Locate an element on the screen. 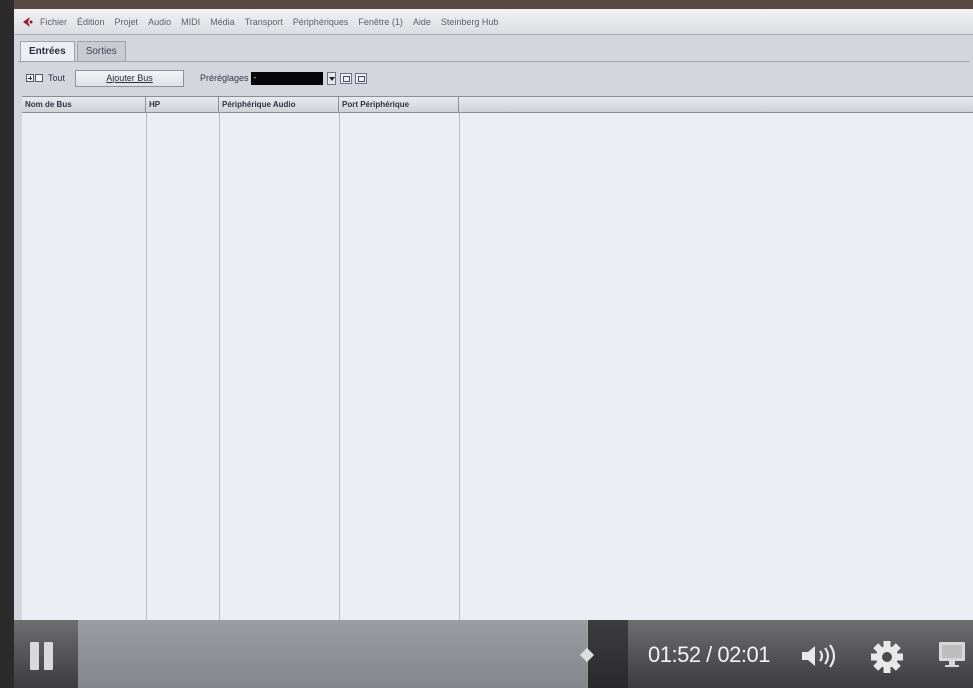 This screenshot has width=973, height=688. menu-edition: Édition is located at coordinates (91, 22).